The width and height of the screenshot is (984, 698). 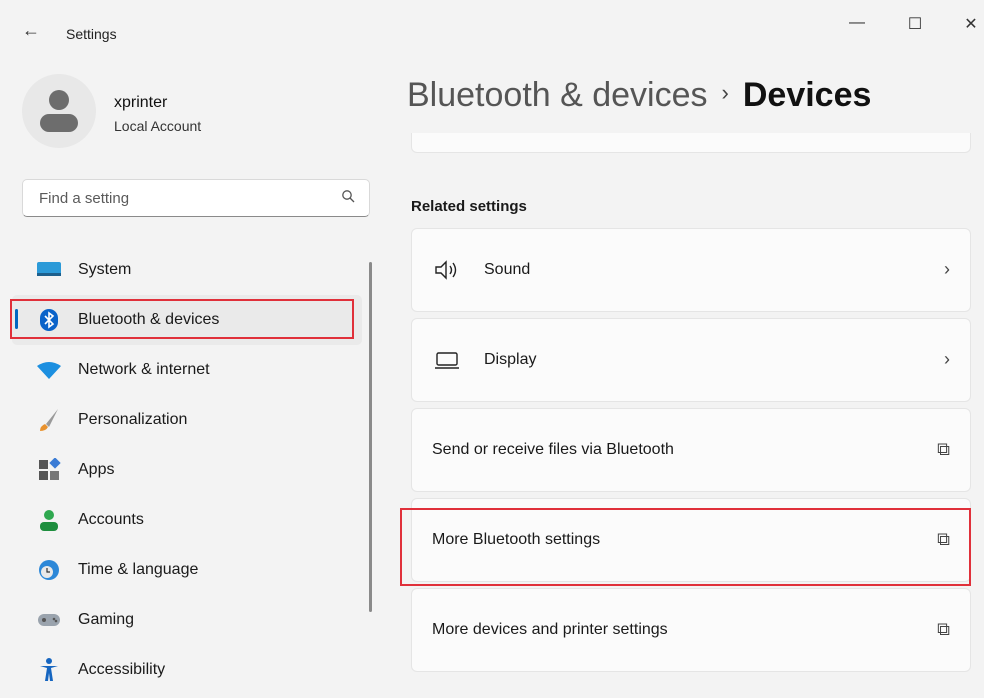 What do you see at coordinates (691, 450) in the screenshot?
I see `send-receive-bluetooth-item: Send or receive files via Bluetooth ⧉` at bounding box center [691, 450].